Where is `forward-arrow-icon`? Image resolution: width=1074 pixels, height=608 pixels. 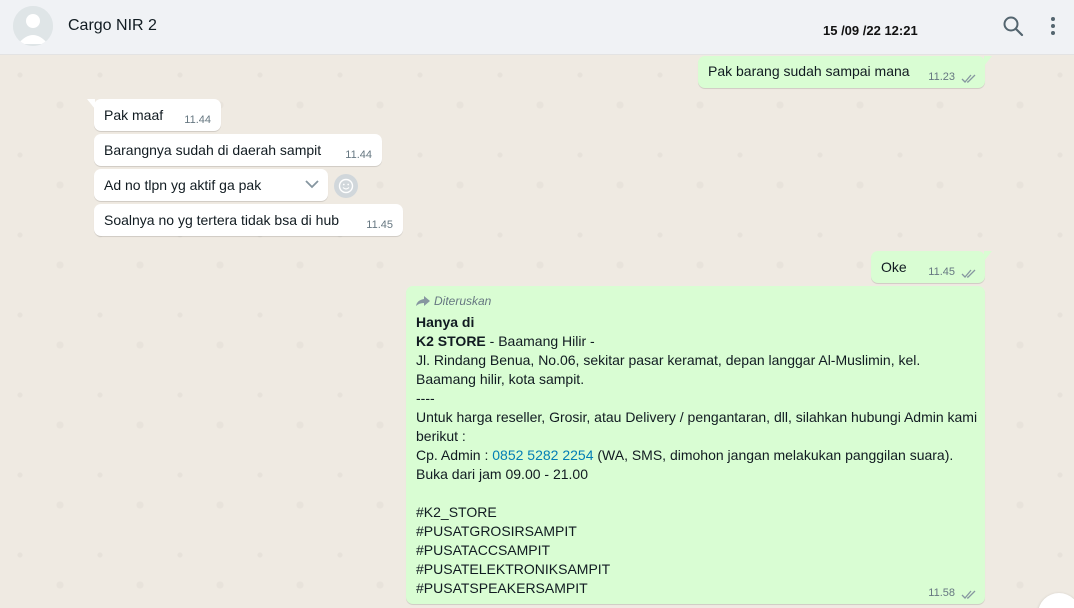 forward-arrow-icon is located at coordinates (423, 300).